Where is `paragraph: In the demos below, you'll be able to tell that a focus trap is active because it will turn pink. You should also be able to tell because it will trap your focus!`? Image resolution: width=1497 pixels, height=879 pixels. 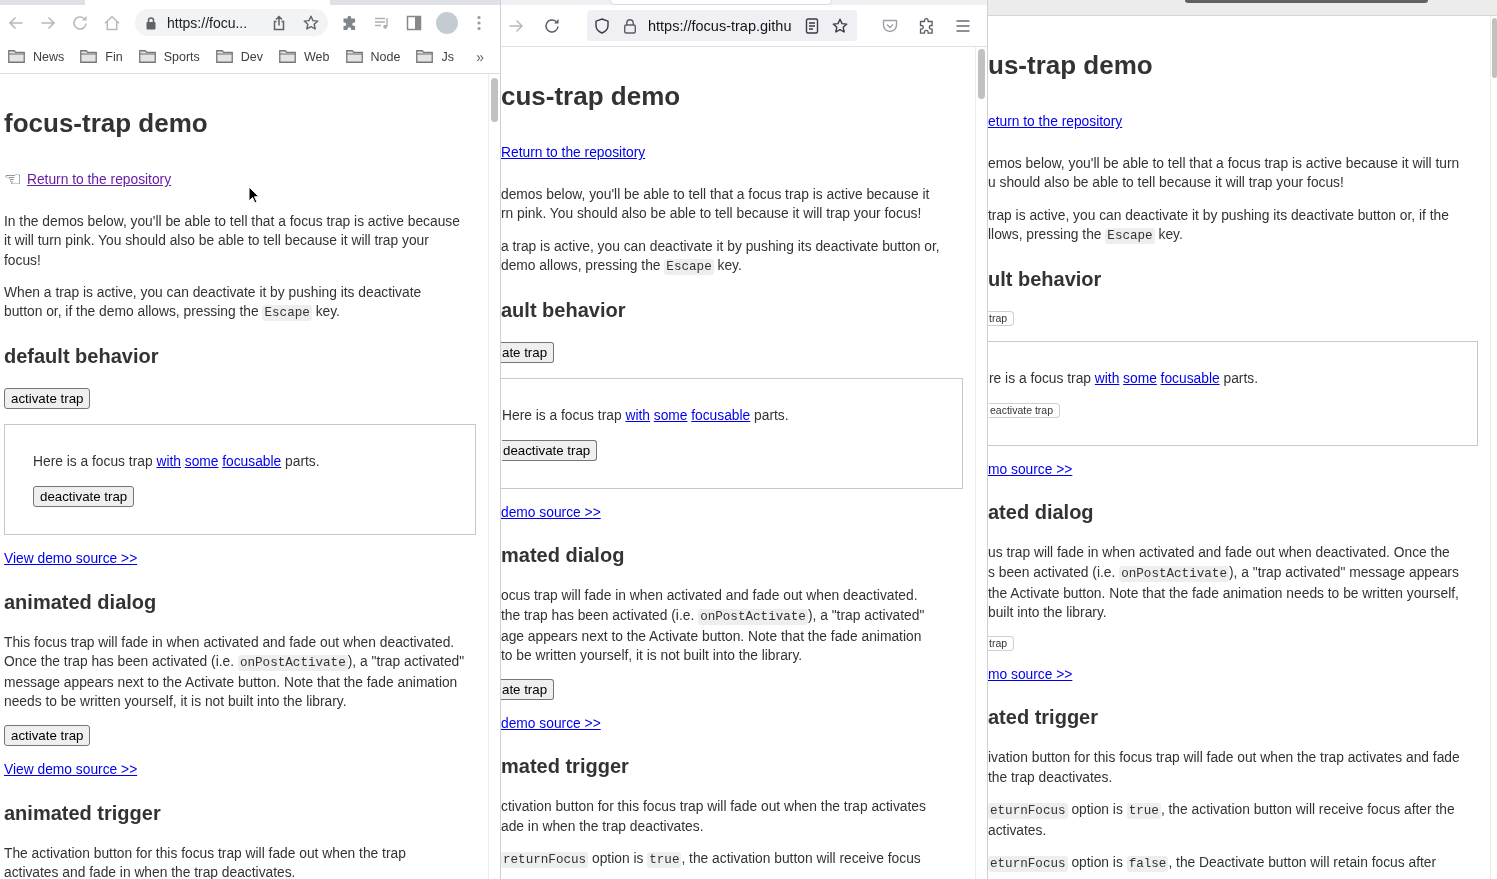 paragraph: In the demos below, you'll be able to tell that a focus trap is active because it will turn pink. You should also be able to tell because it will trap your focus! is located at coordinates (232, 241).